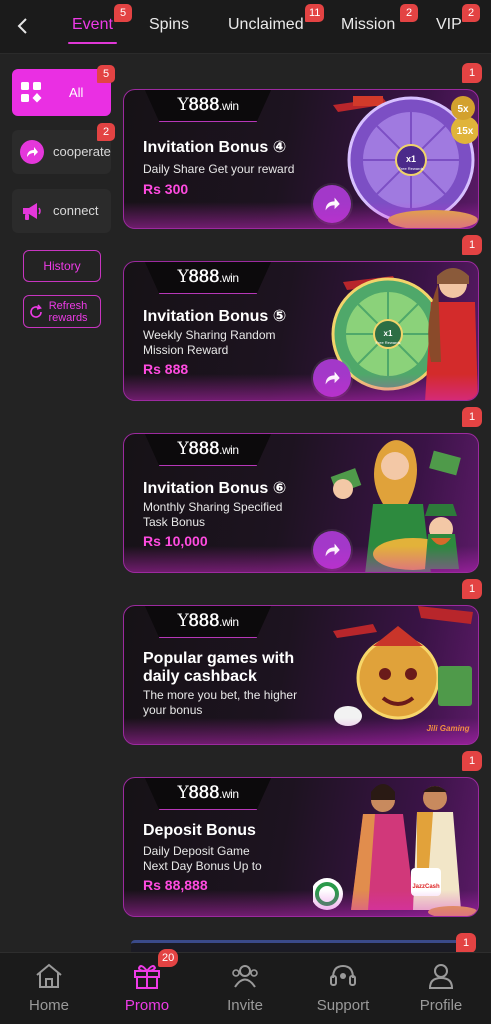 The image size is (491, 1024). What do you see at coordinates (82, 151) in the screenshot?
I see `sidebar-item-label: cooperate` at bounding box center [82, 151].